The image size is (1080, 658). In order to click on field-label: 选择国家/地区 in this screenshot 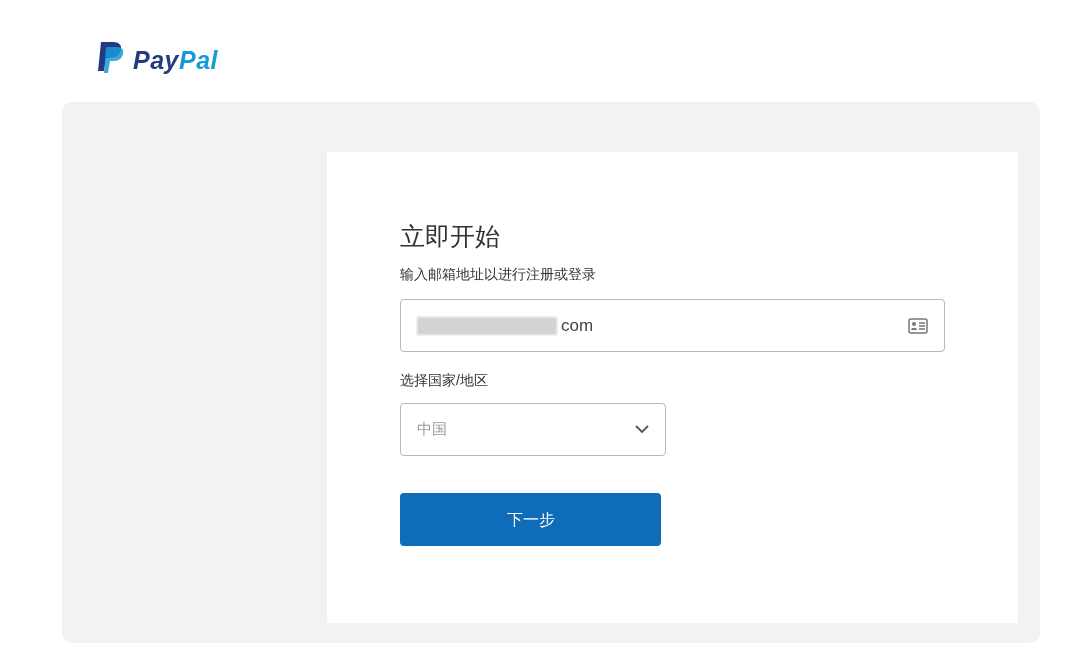, I will do `click(444, 380)`.